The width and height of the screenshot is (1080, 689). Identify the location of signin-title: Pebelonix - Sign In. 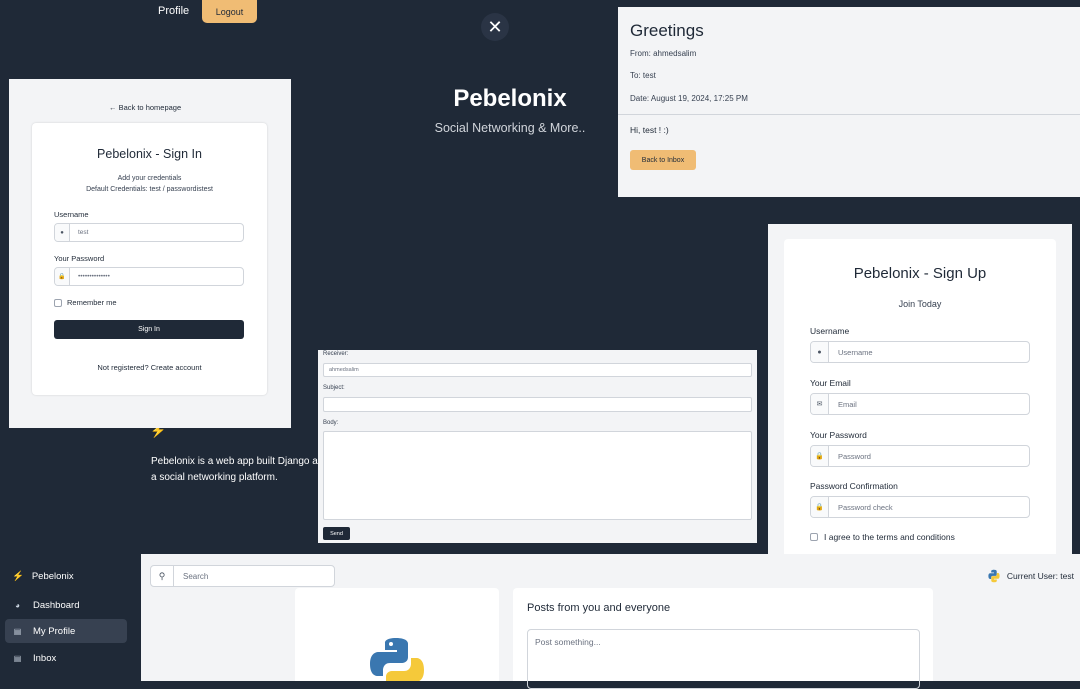
(149, 154).